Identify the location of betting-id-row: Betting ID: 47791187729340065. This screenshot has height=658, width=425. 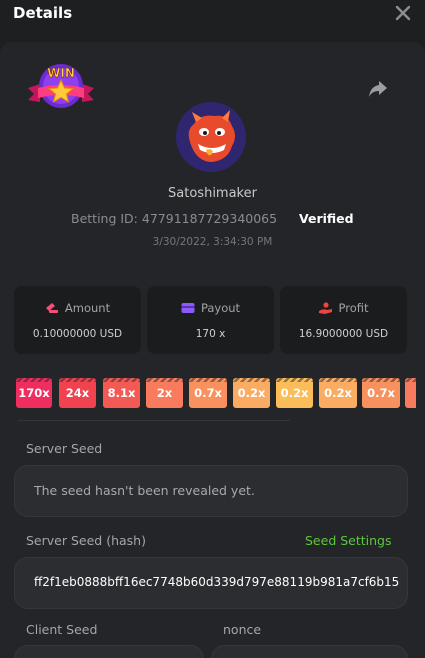
(174, 218).